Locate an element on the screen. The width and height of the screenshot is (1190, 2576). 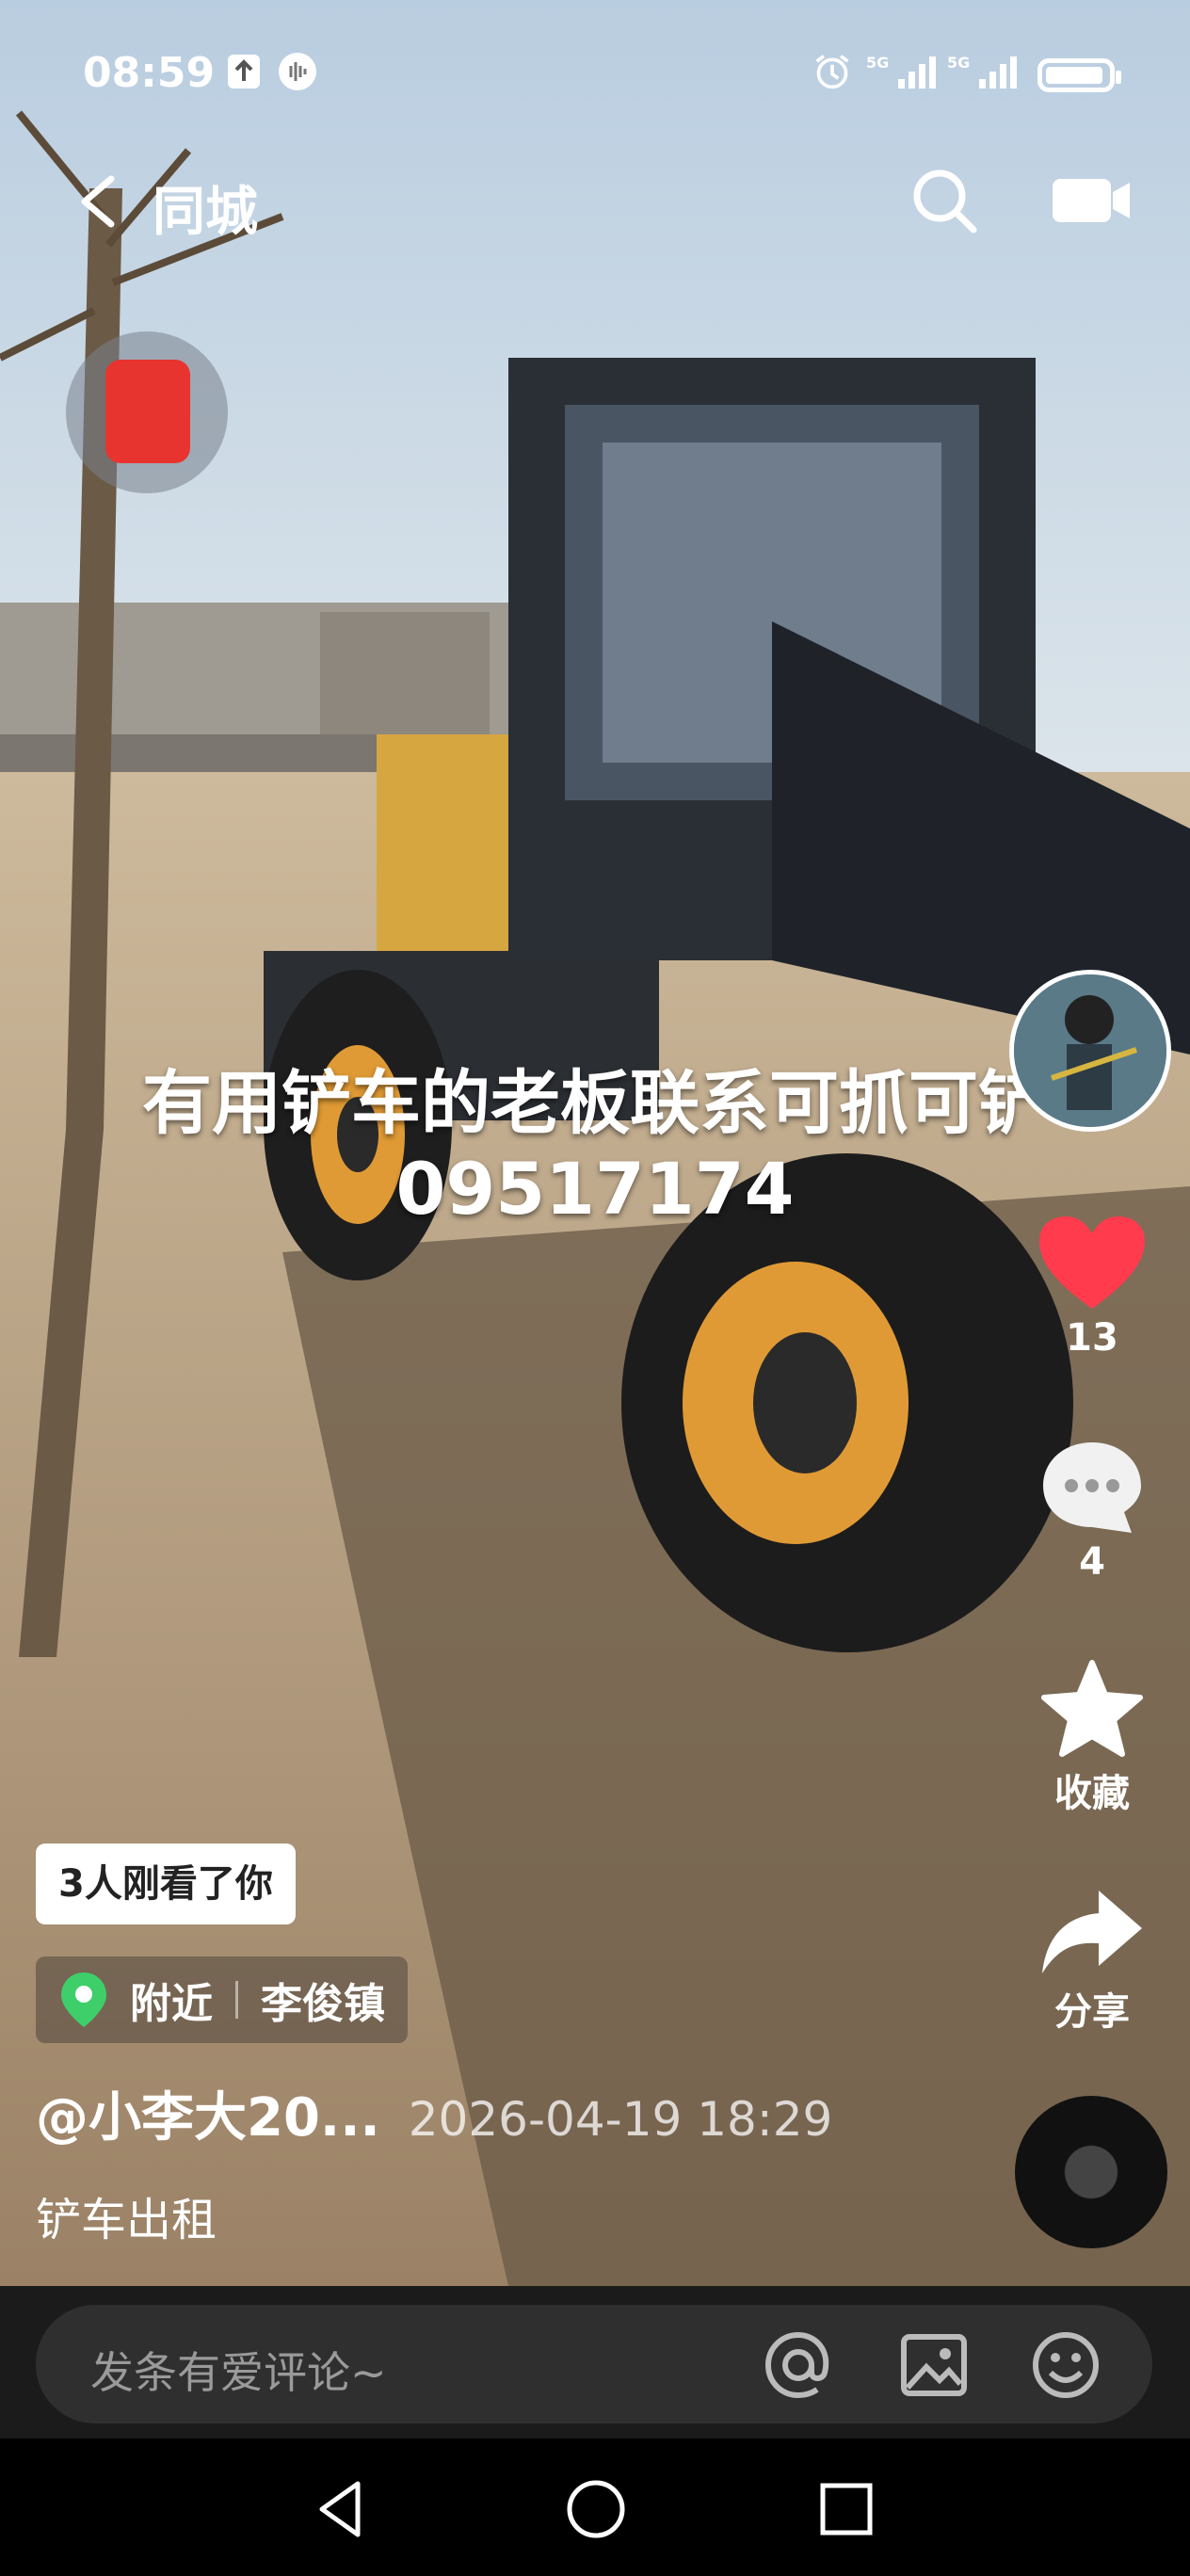
upload-icon is located at coordinates (244, 72).